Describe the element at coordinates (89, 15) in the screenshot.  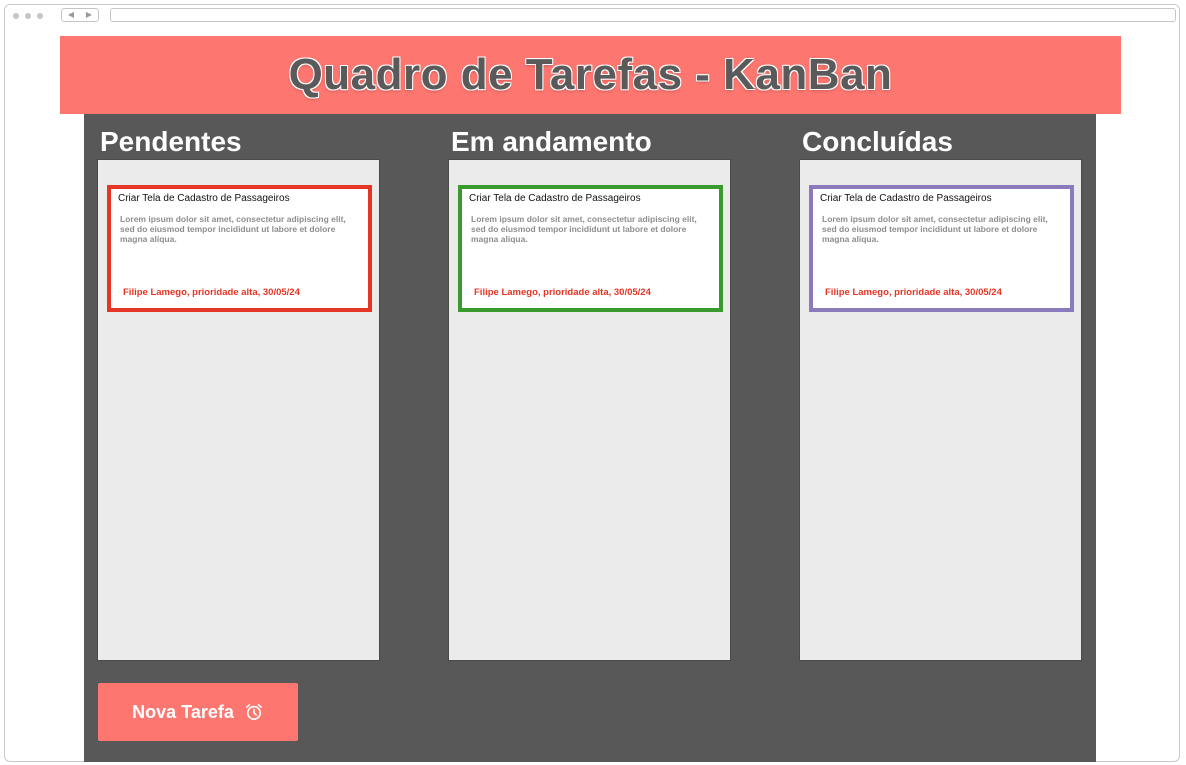
I see `forward-icon: ▶` at that location.